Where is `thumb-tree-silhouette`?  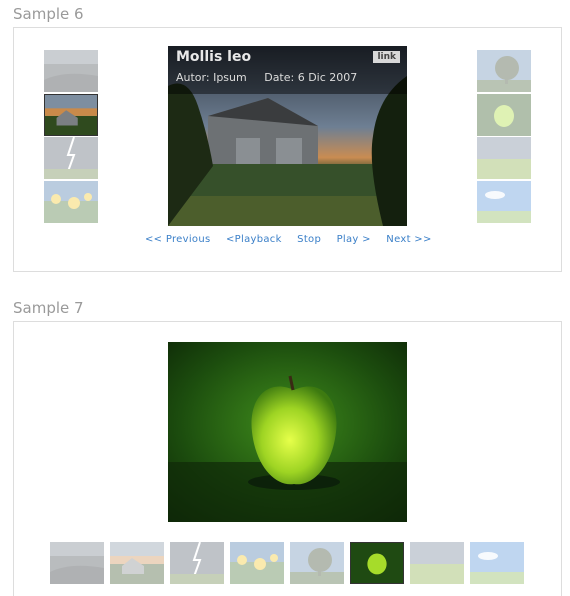 thumb-tree-silhouette is located at coordinates (504, 71).